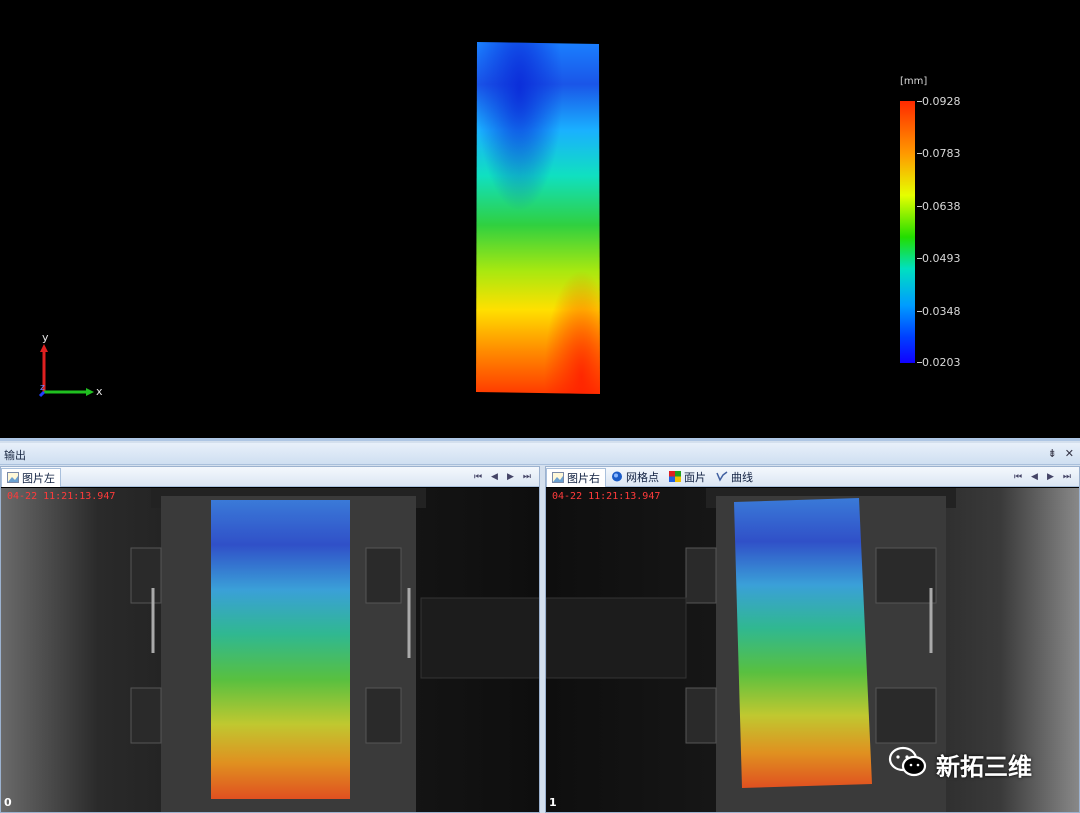 The height and width of the screenshot is (813, 1080). I want to click on right-frame-index: 1, so click(553, 802).